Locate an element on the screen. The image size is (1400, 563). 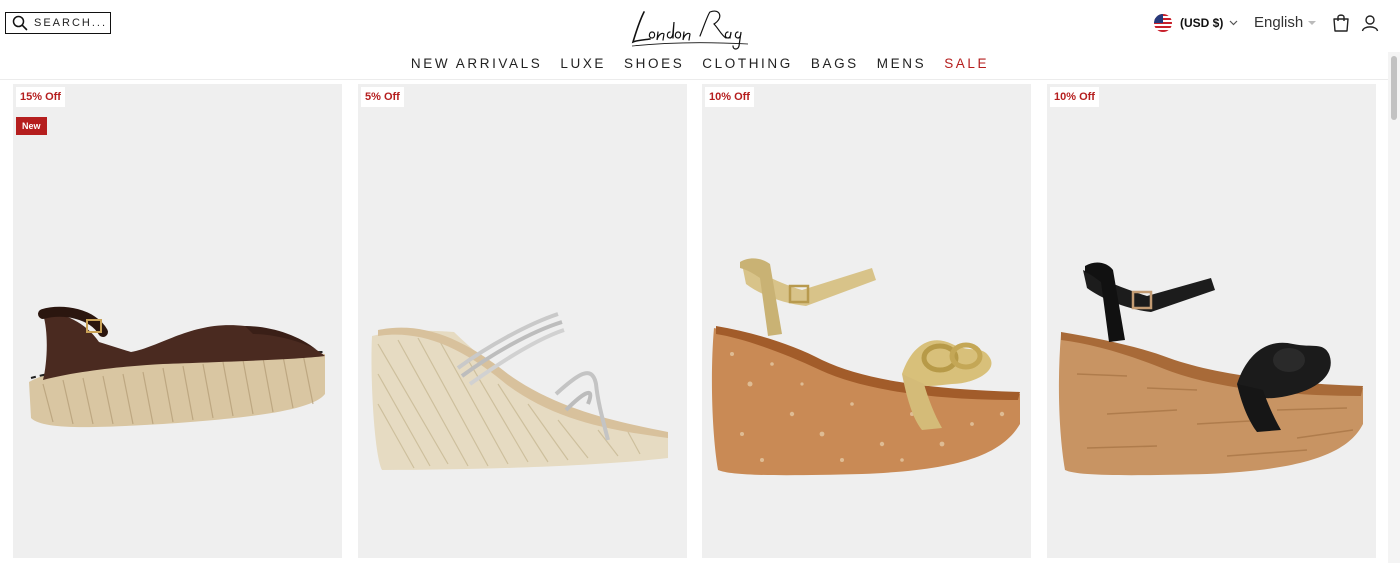
brand-logo is located at coordinates (695, 28).